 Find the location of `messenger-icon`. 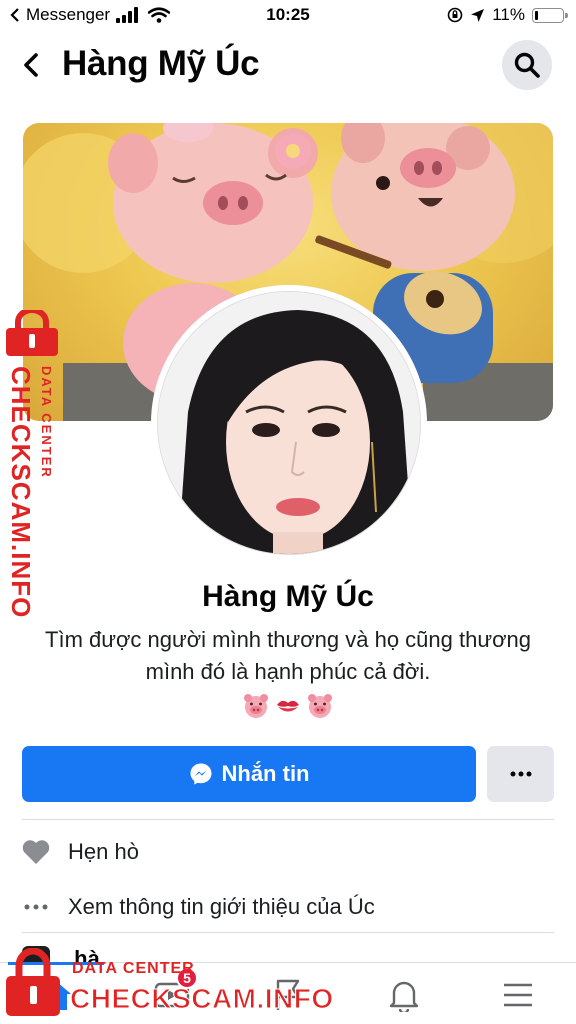

messenger-icon is located at coordinates (200, 774).